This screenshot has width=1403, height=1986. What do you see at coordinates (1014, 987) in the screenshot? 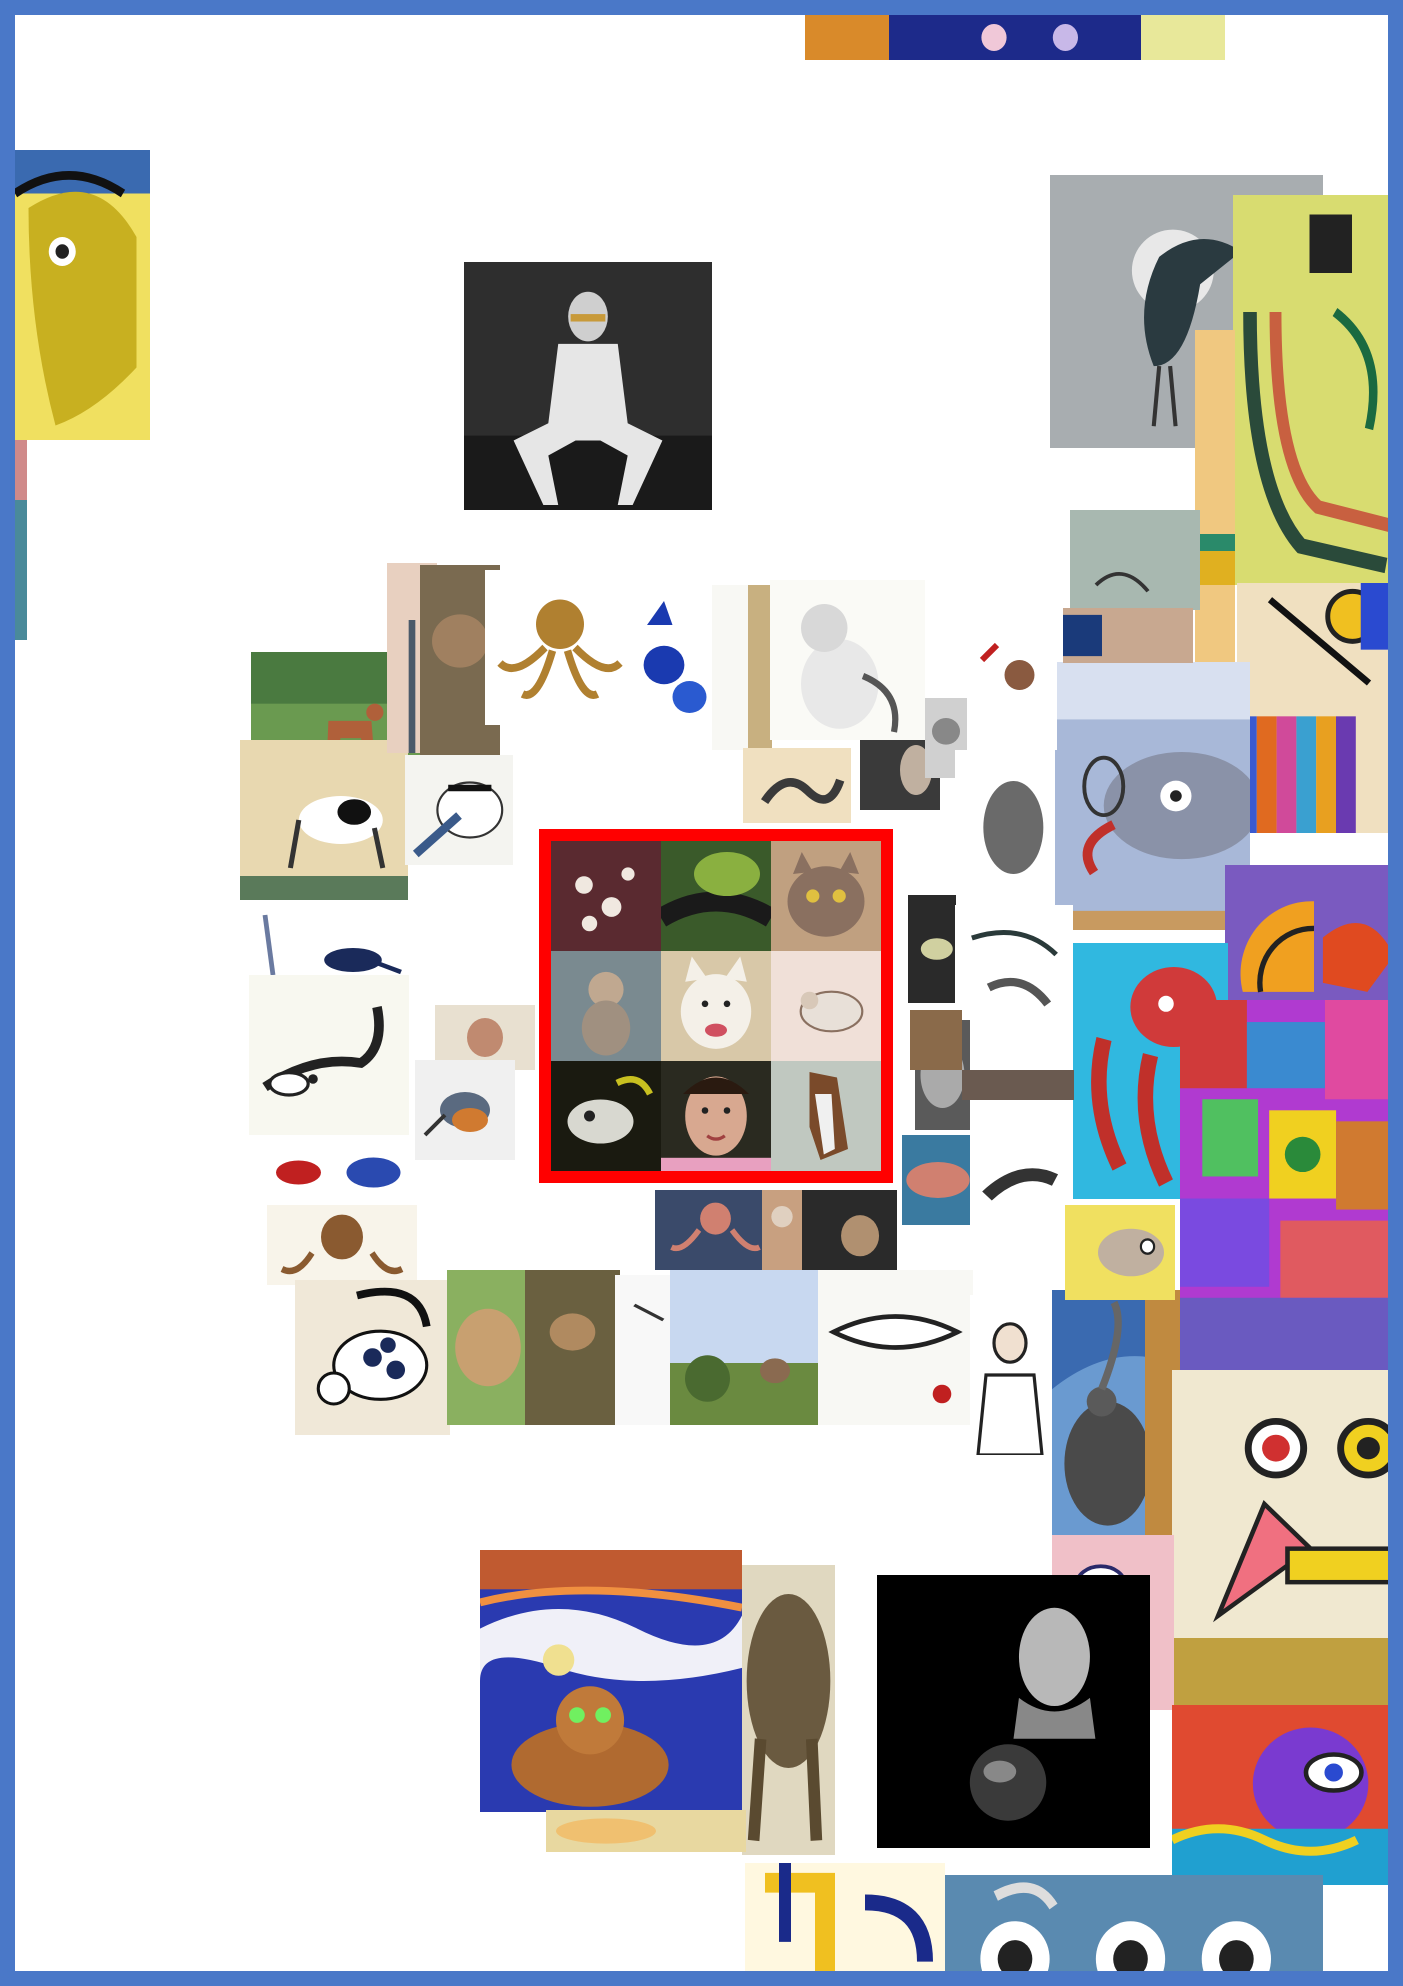
I see `image-tile-bamboo-ink` at bounding box center [1014, 987].